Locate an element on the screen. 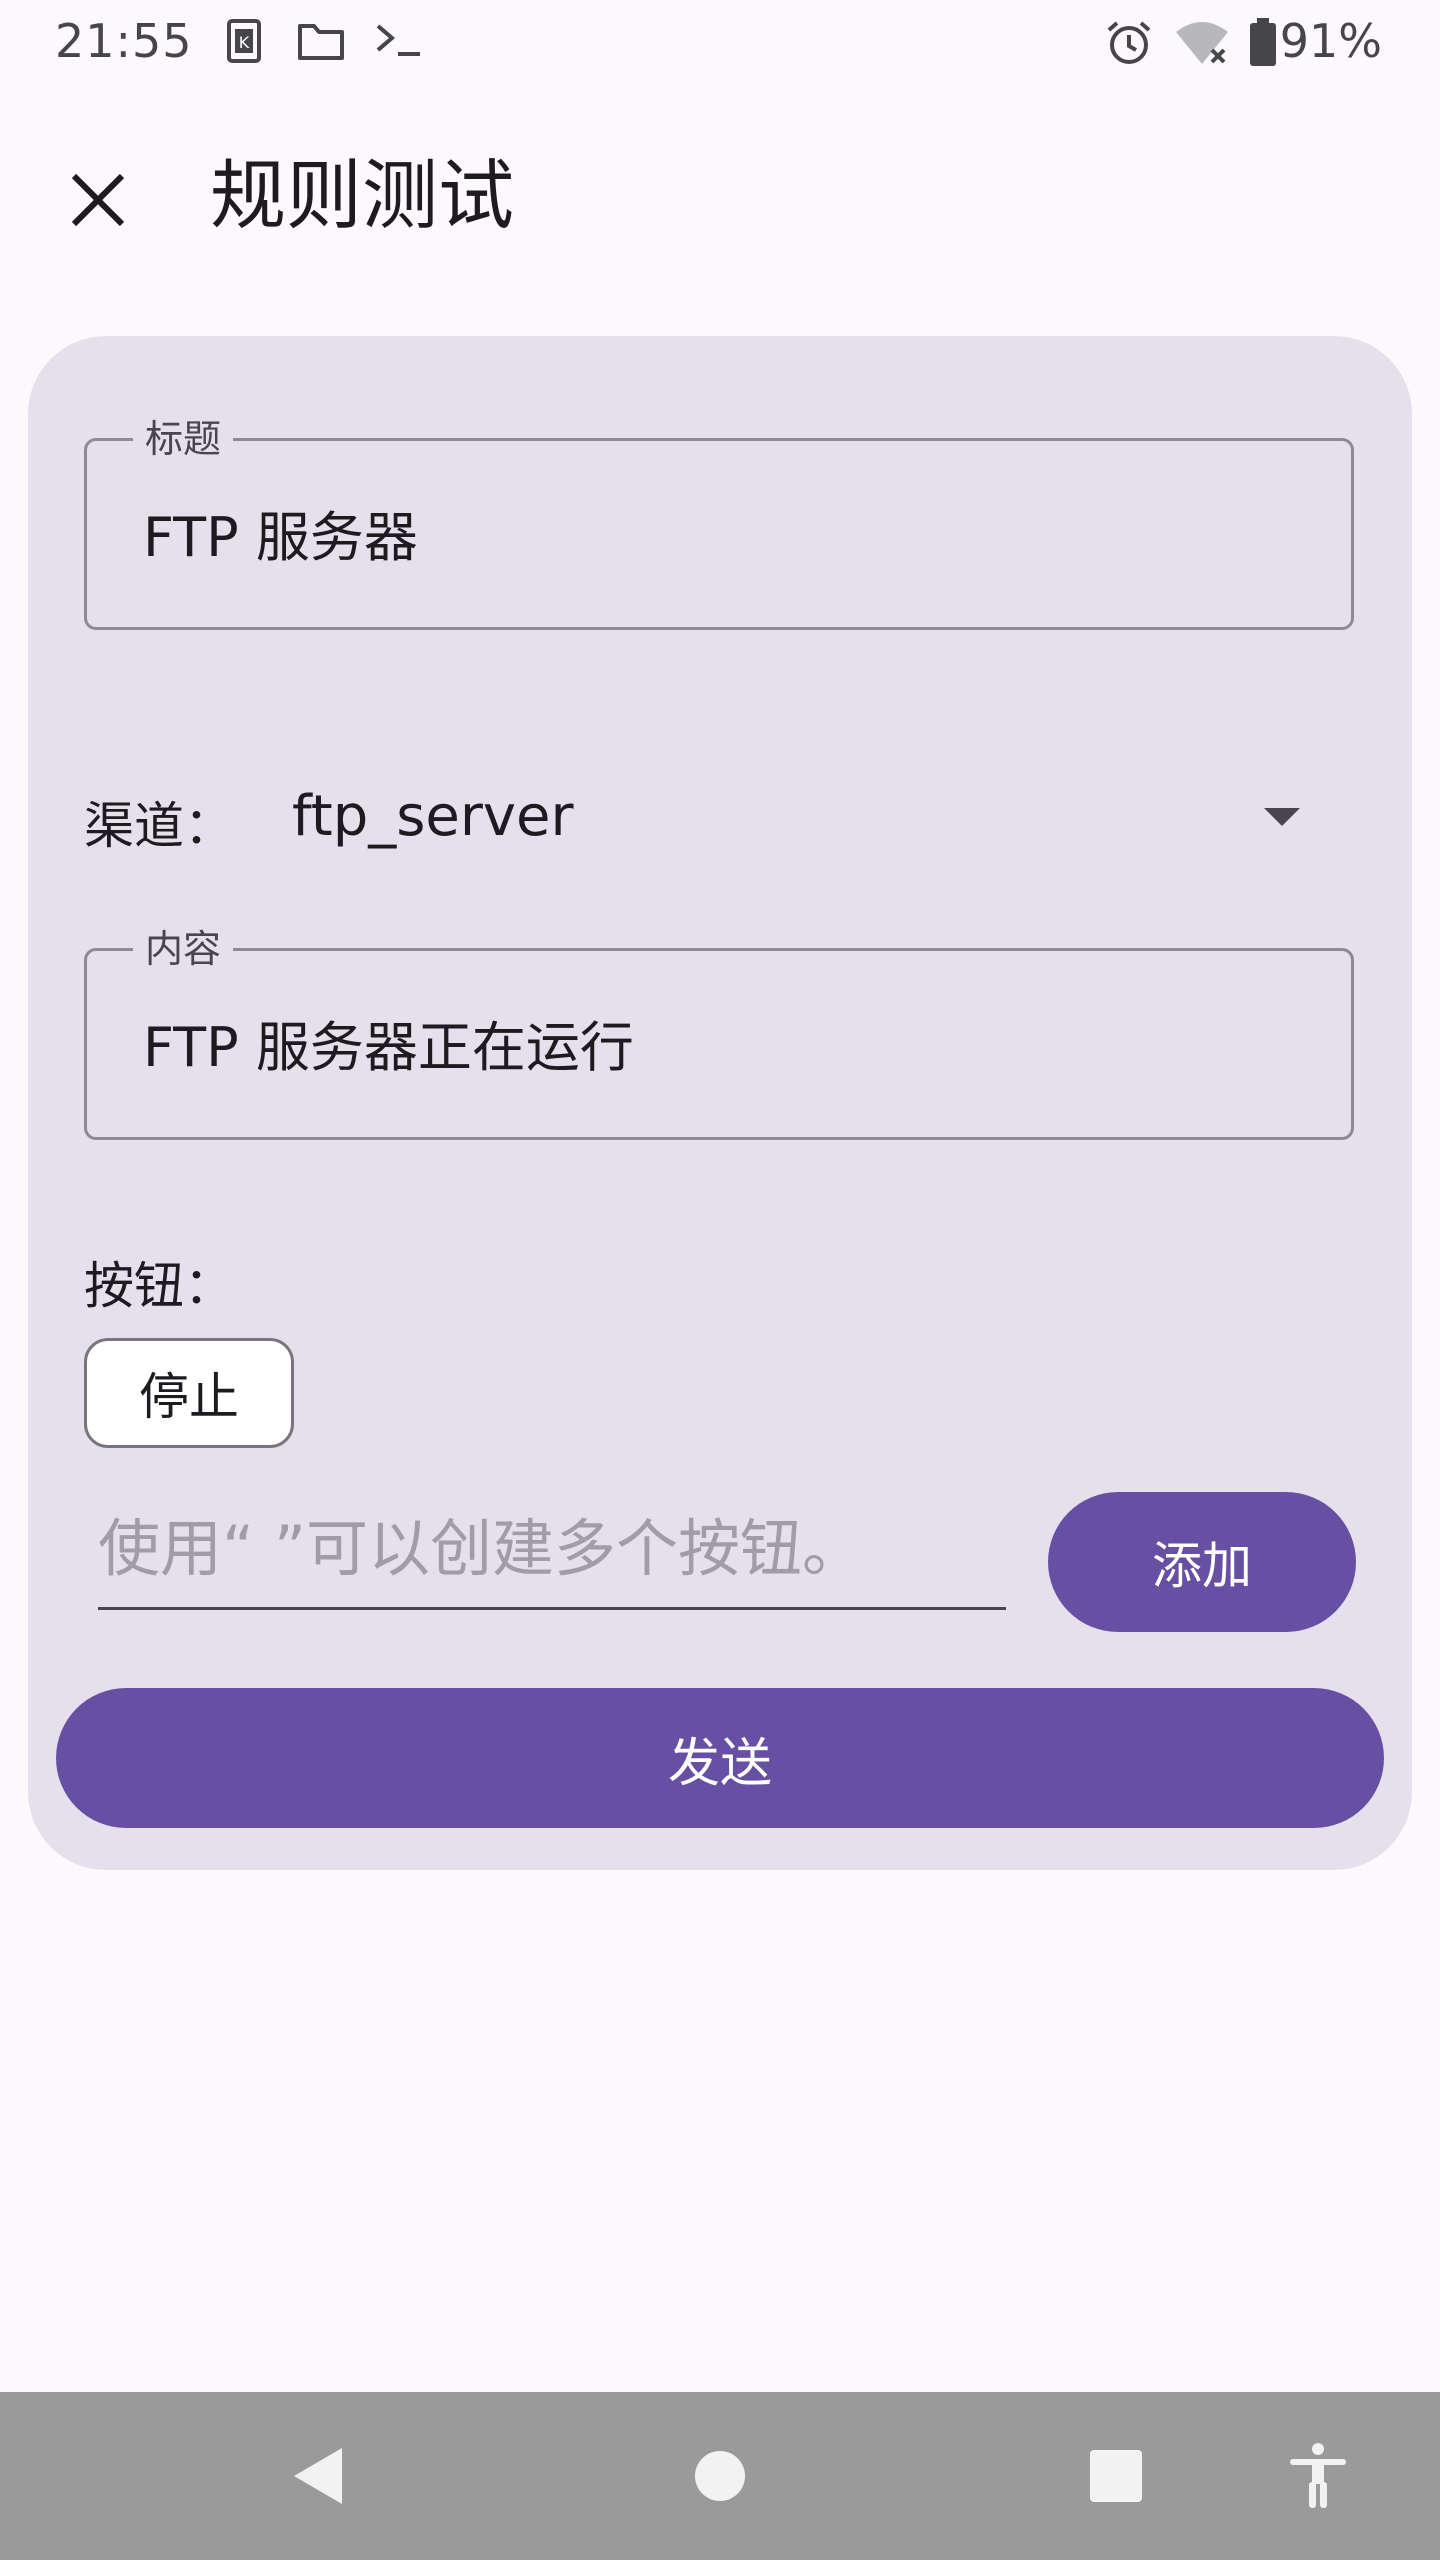  dropdown-arrow-icon is located at coordinates (1282, 820).